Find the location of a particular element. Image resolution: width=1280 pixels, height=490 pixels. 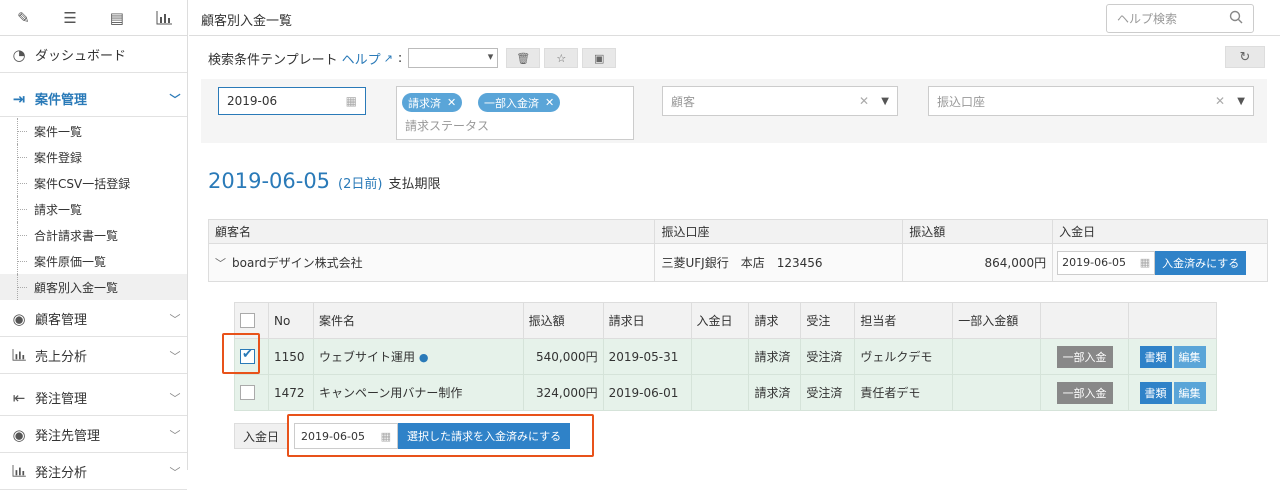

amount-cell: 540,000円 is located at coordinates (563, 356).